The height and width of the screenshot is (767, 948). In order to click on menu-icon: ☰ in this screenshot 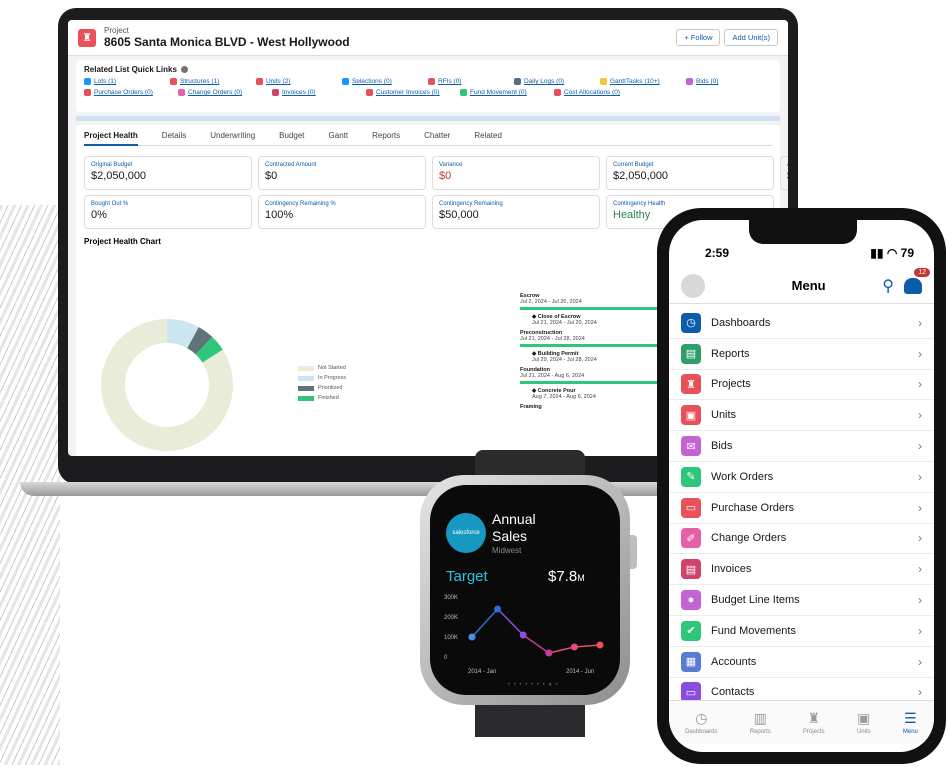, I will do `click(910, 718)`.